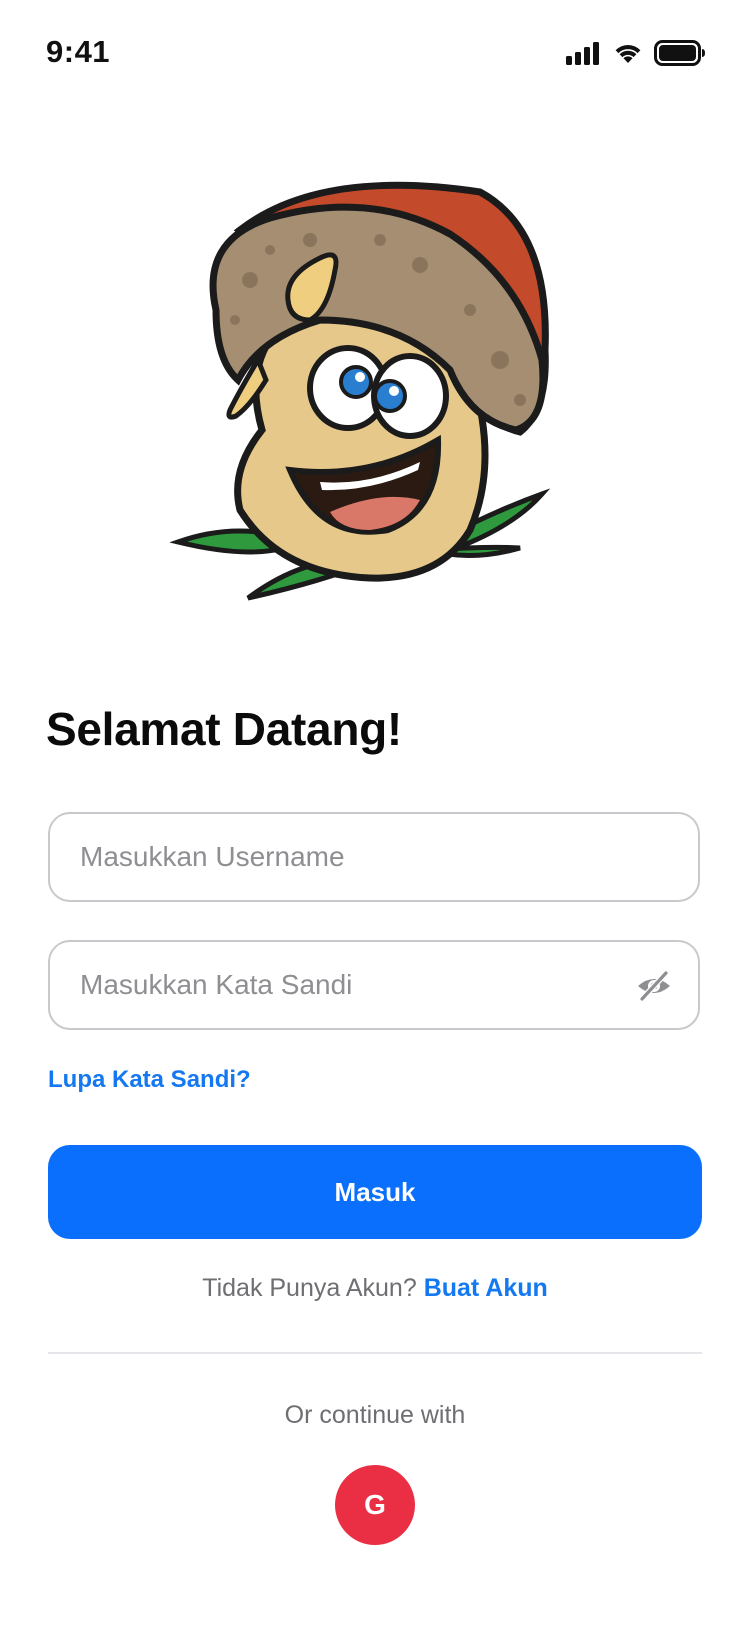 Image resolution: width=750 pixels, height=1625 pixels. I want to click on continue-with-label: Or continue with, so click(375, 1415).